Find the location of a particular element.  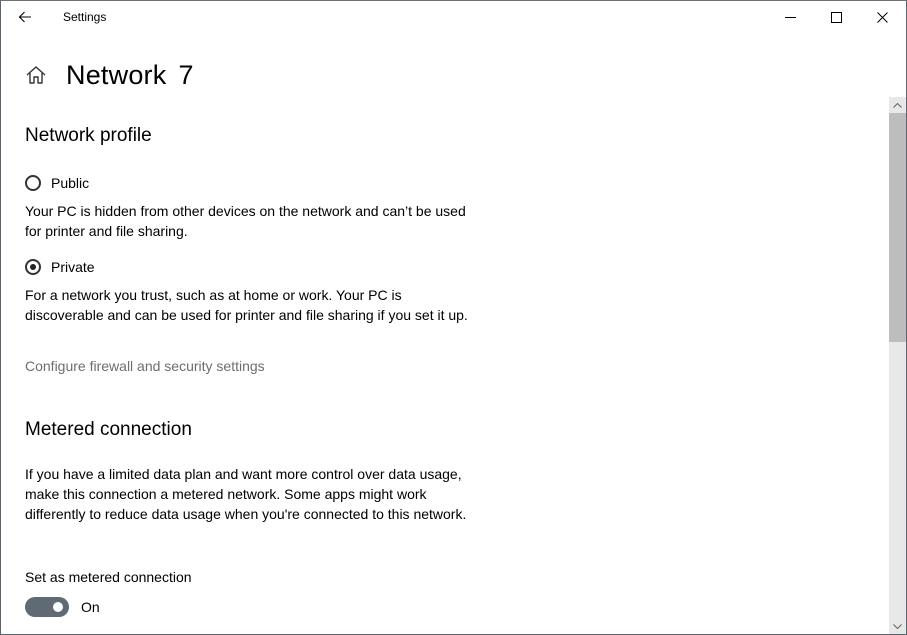

radio-private-label: Private is located at coordinates (73, 267).